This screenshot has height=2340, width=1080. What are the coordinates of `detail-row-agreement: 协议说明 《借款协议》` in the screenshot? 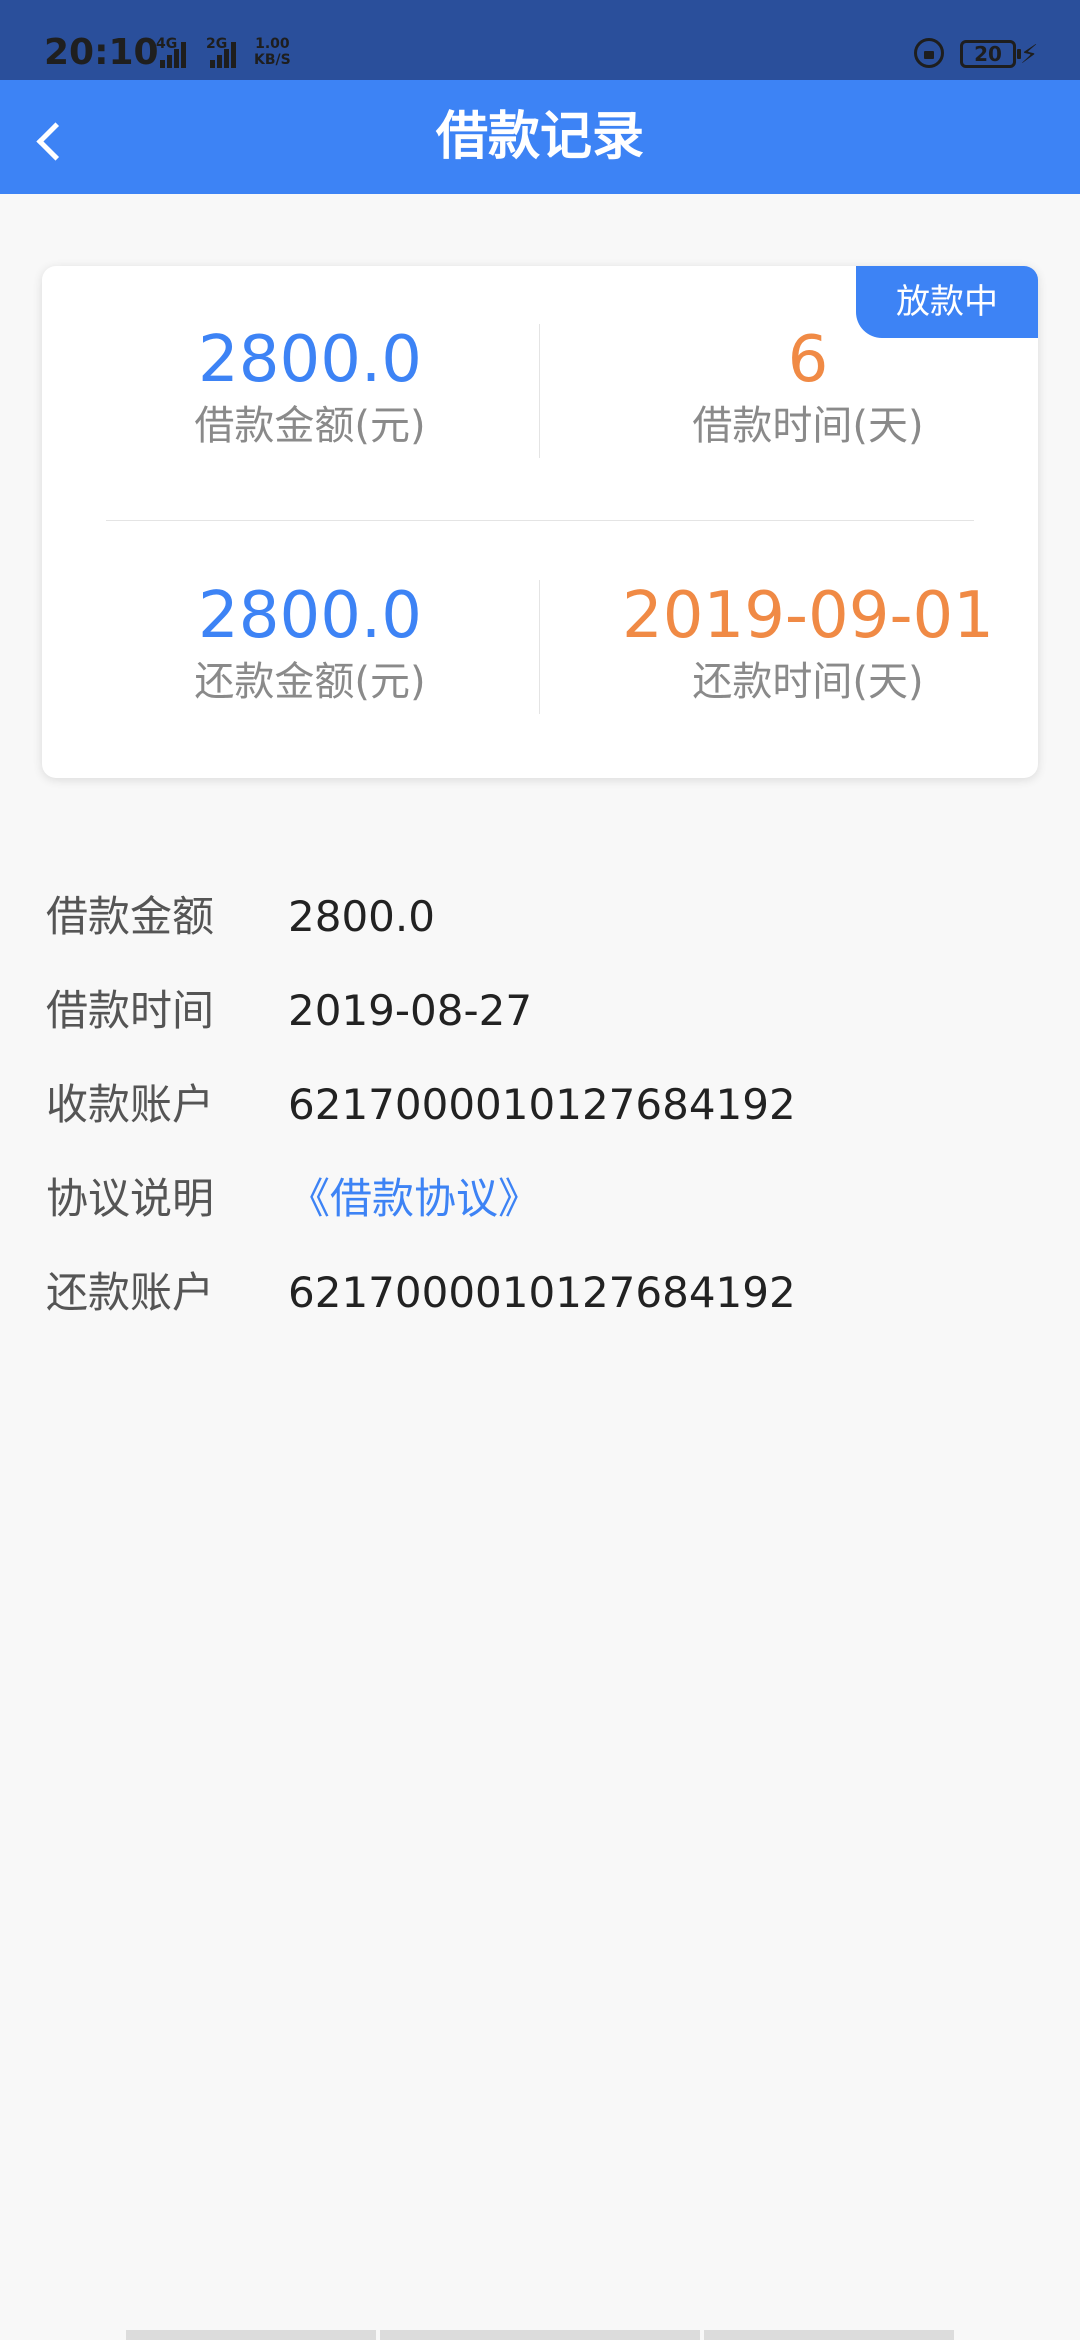 It's located at (546, 1199).